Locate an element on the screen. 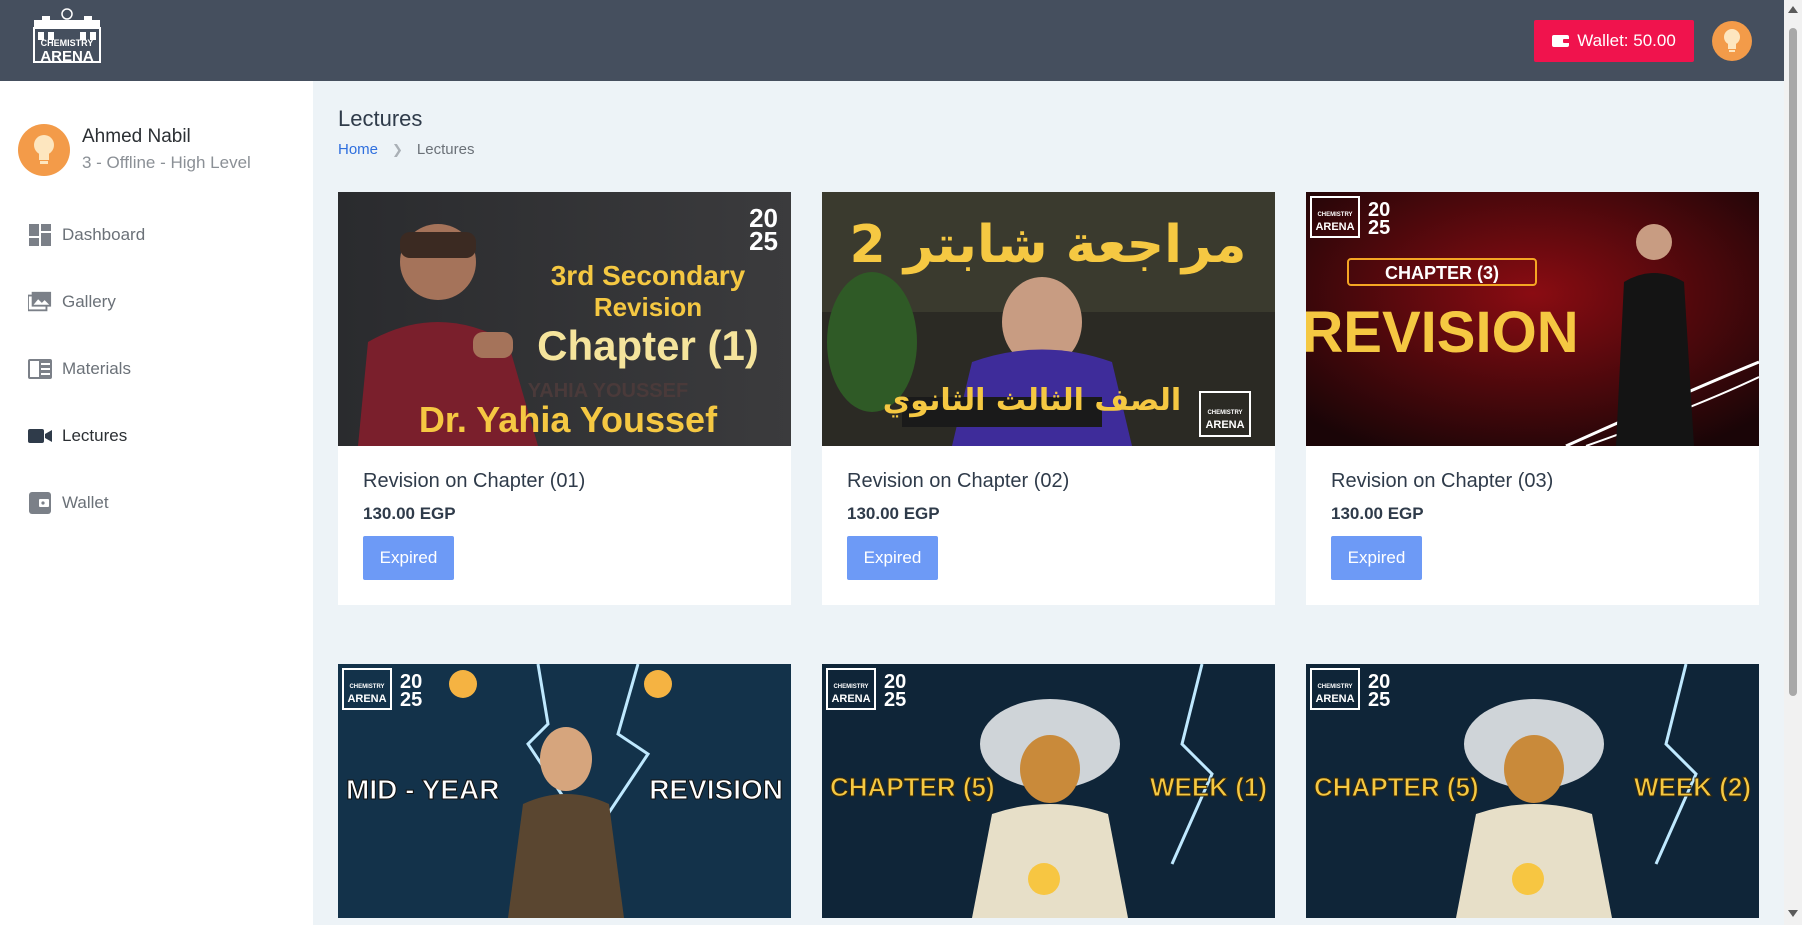 This screenshot has width=1802, height=925. top-navbar: CHEMISTRY ARENA Wallet: 50.00 is located at coordinates (892, 40).